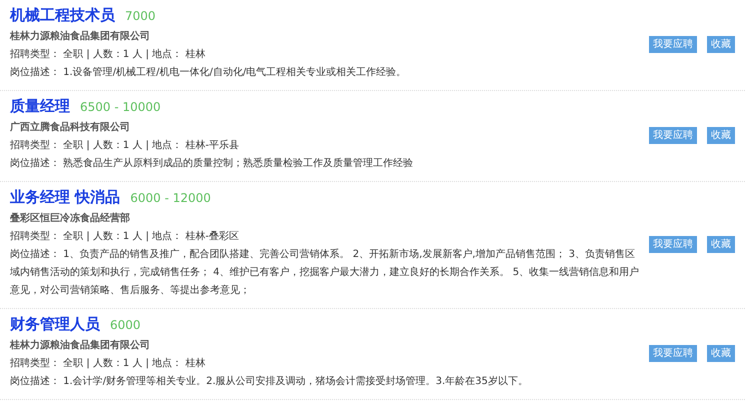 Image resolution: width=745 pixels, height=403 pixels. I want to click on job-description: 岗位描述： 1、负责产品的销售及推广，配合团队搭建、完善公司营销体系。 2、开拓新市场,发展新客户,增加产品销售范围； 3、负责销售区域内销售活动的策划和执行，完成销售任务； 4、维护已有客户，挖掘客户最大潜力，建立良好的长期合作关系。 5、收集一线营销信息和用户意见，对公司营销策略、售后服务、等提出参考意见；, so click(325, 273).